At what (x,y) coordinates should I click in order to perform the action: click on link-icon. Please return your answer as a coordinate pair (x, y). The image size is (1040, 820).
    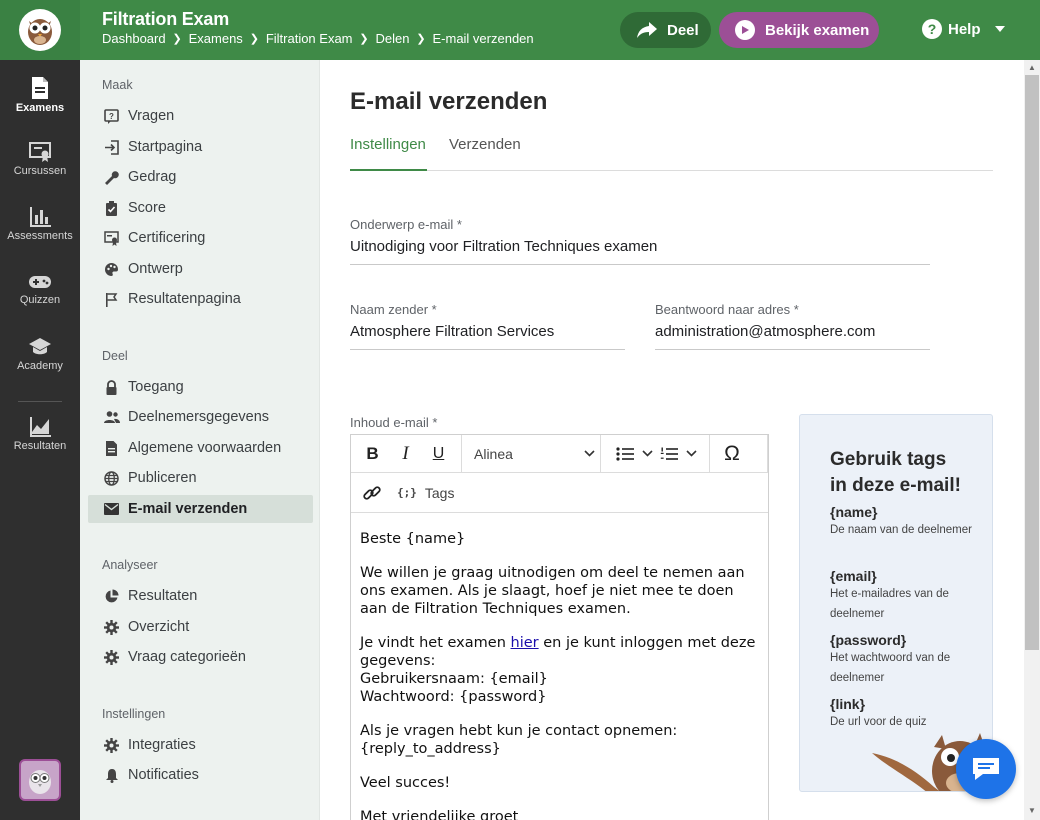
    Looking at the image, I should click on (372, 492).